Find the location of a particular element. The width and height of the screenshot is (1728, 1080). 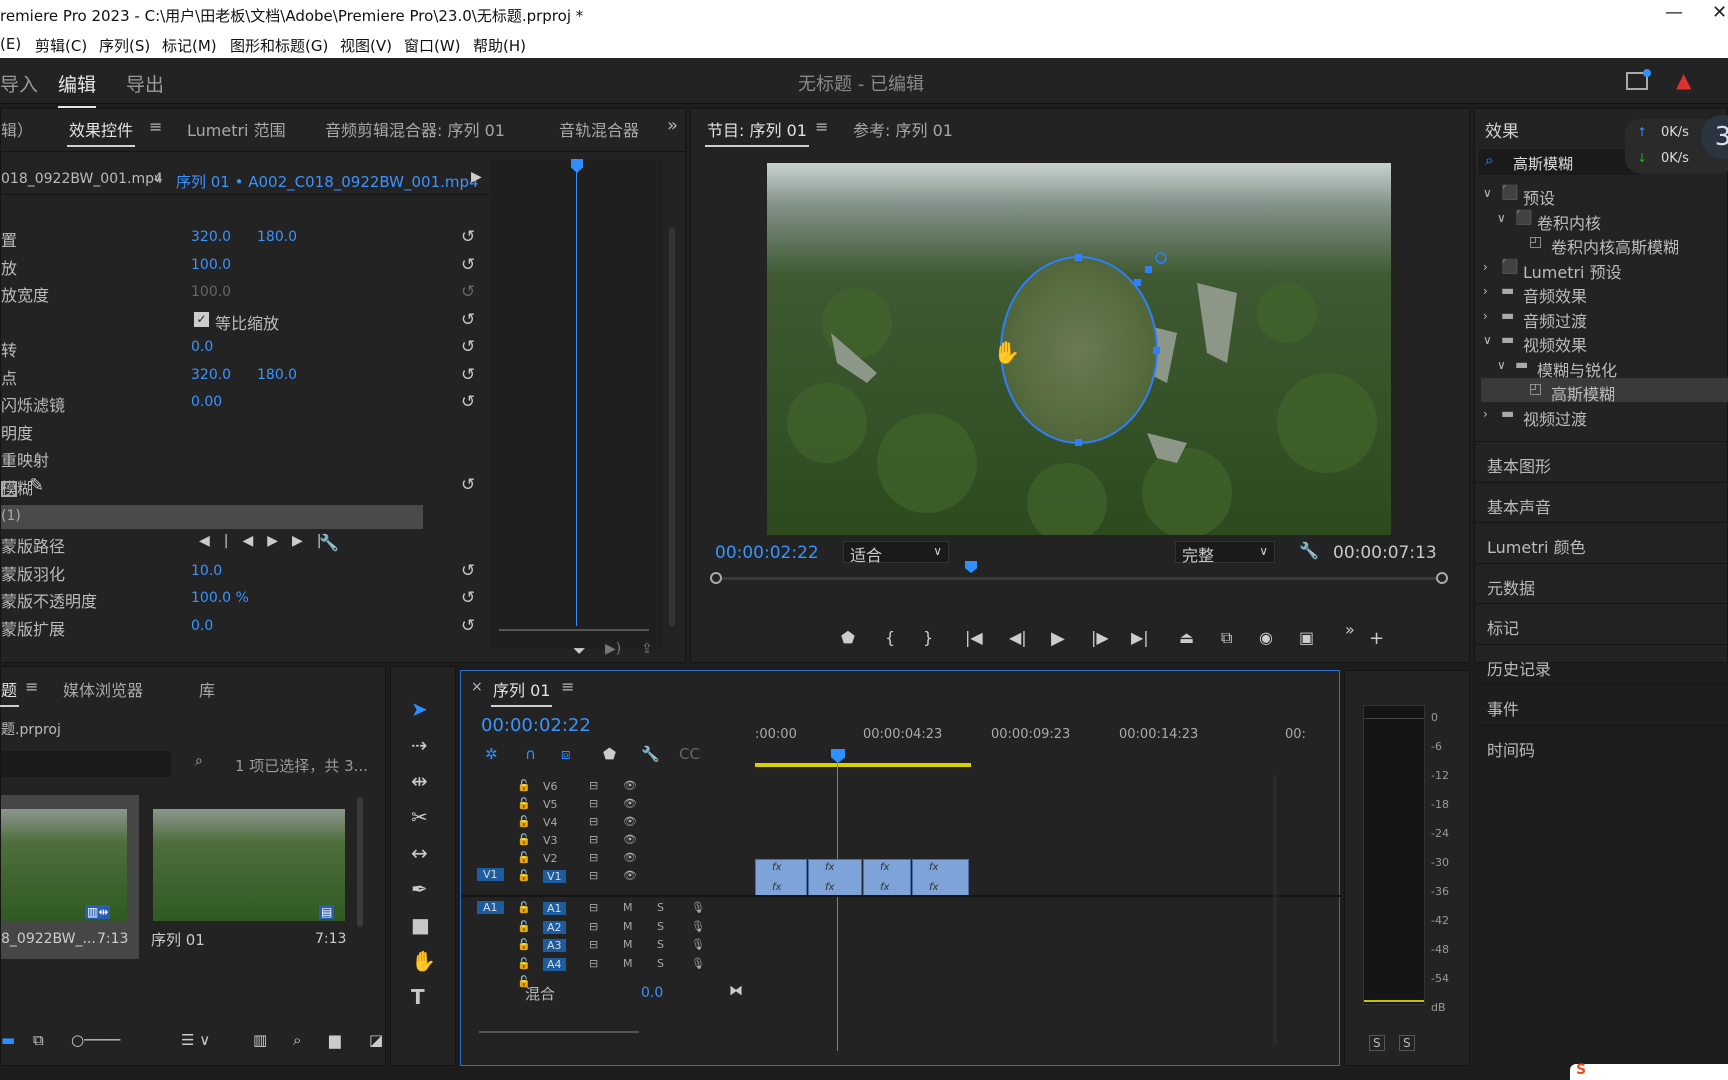

extract-icon: ⧉ is located at coordinates (1226, 638).